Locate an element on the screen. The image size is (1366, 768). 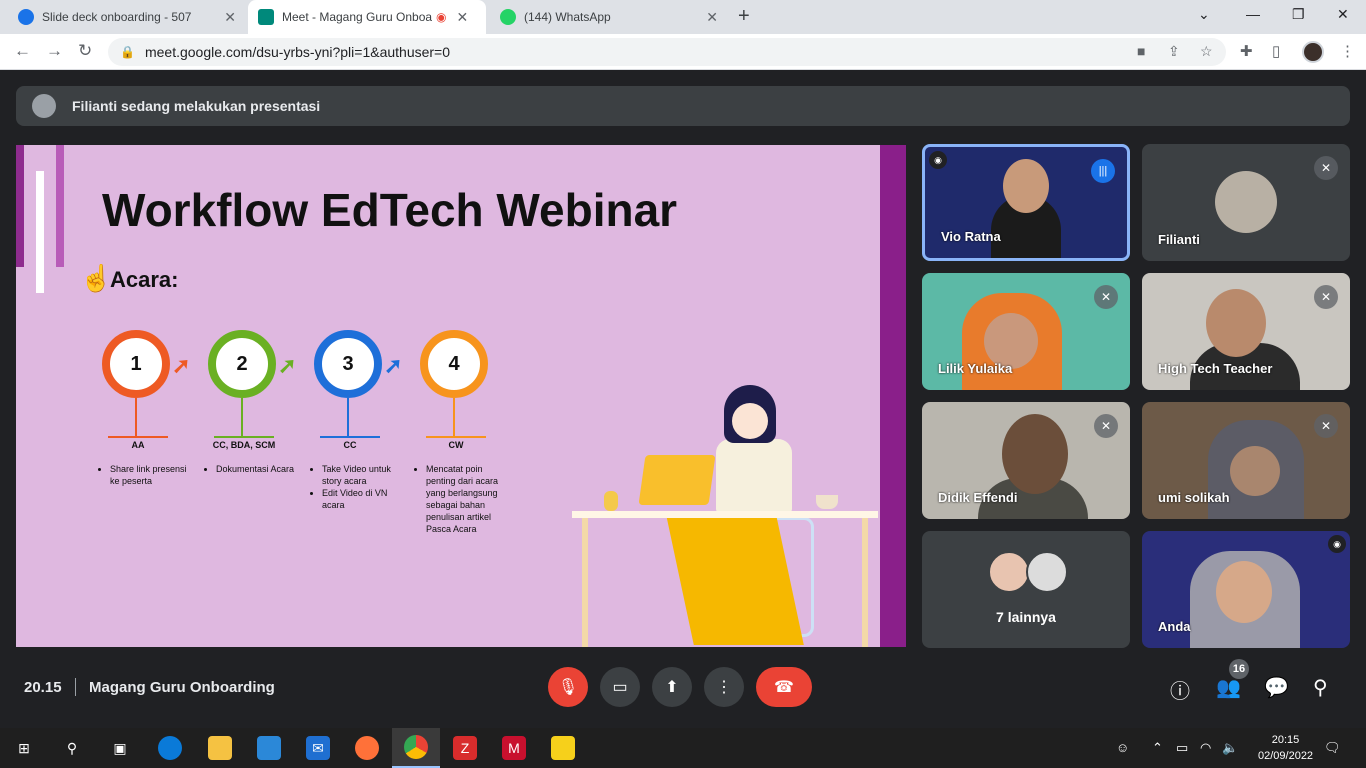
forward-icon: → is located at coordinates (54, 51).